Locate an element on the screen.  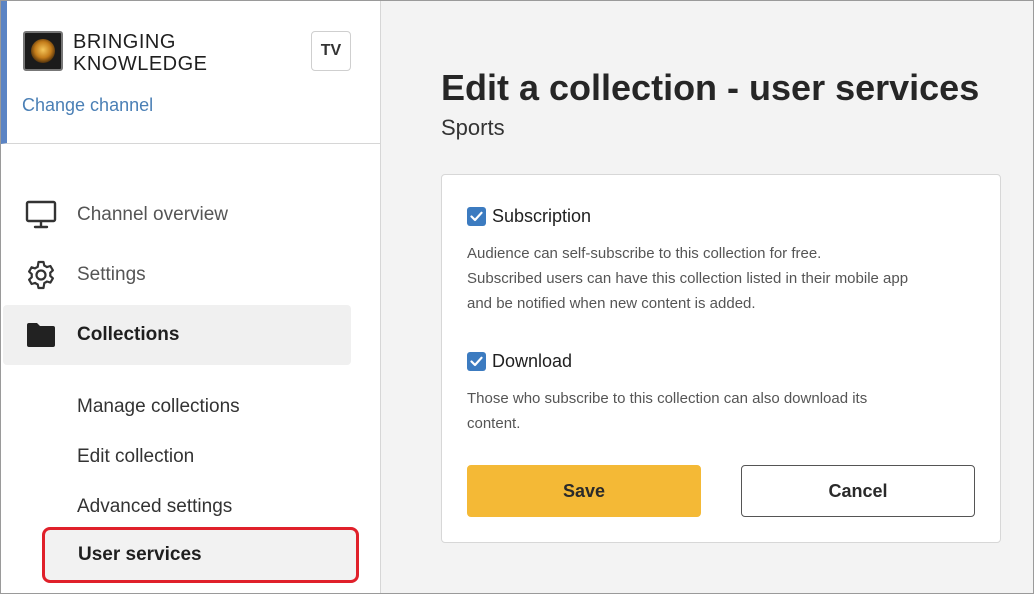
subscription-option: Subscription is located at coordinates (529, 216).